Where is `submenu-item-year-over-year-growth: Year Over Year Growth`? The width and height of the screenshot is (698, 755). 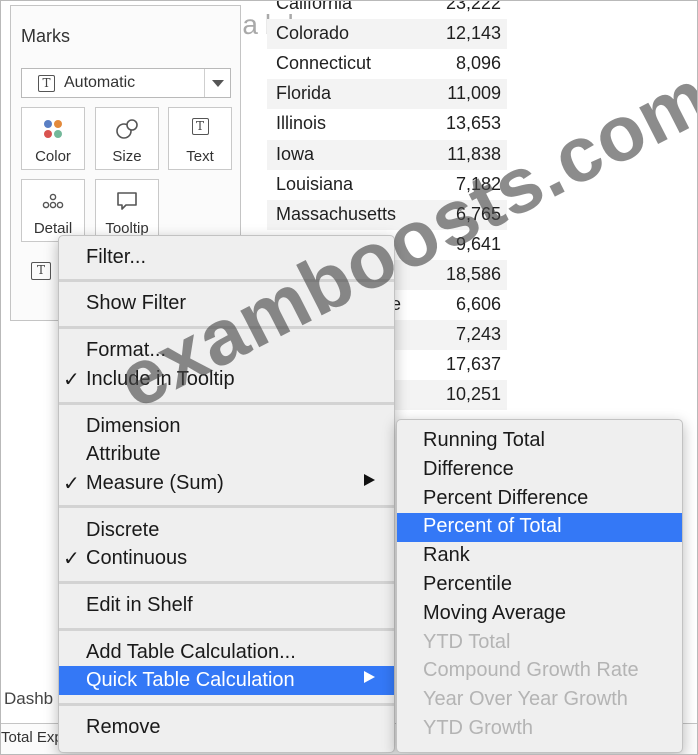
submenu-item-year-over-year-growth: Year Over Year Growth is located at coordinates (539, 700).